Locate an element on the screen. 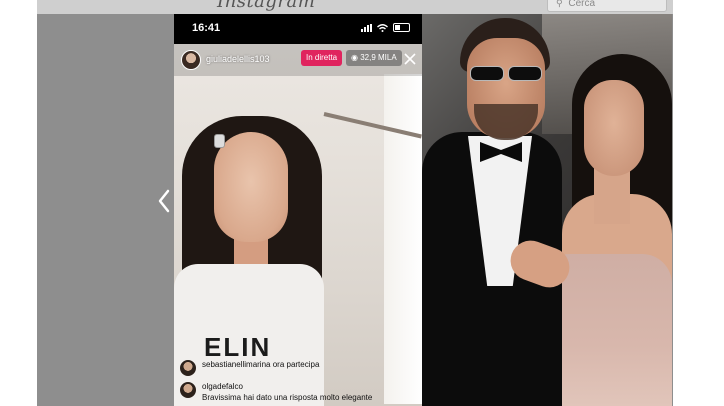 Image resolution: width=724 pixels, height=406 pixels. sunglasses is located at coordinates (506, 73).